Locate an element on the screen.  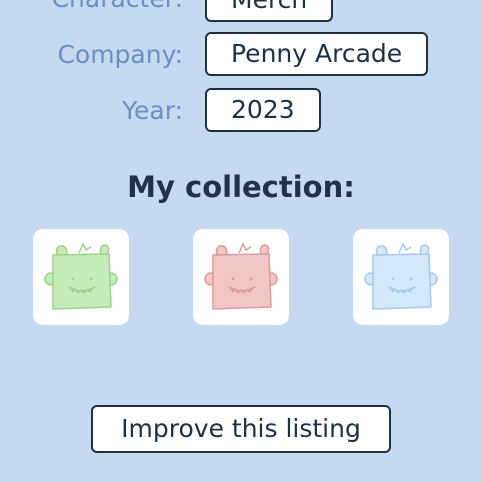
blue-monster-icon is located at coordinates (401, 276).